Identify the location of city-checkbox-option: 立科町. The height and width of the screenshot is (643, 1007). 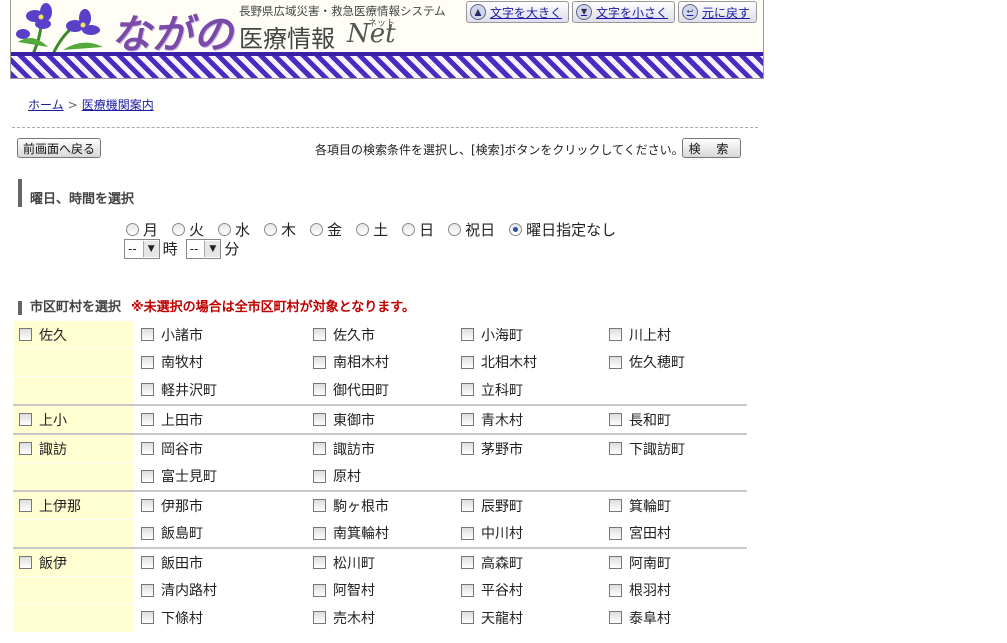
(533, 389).